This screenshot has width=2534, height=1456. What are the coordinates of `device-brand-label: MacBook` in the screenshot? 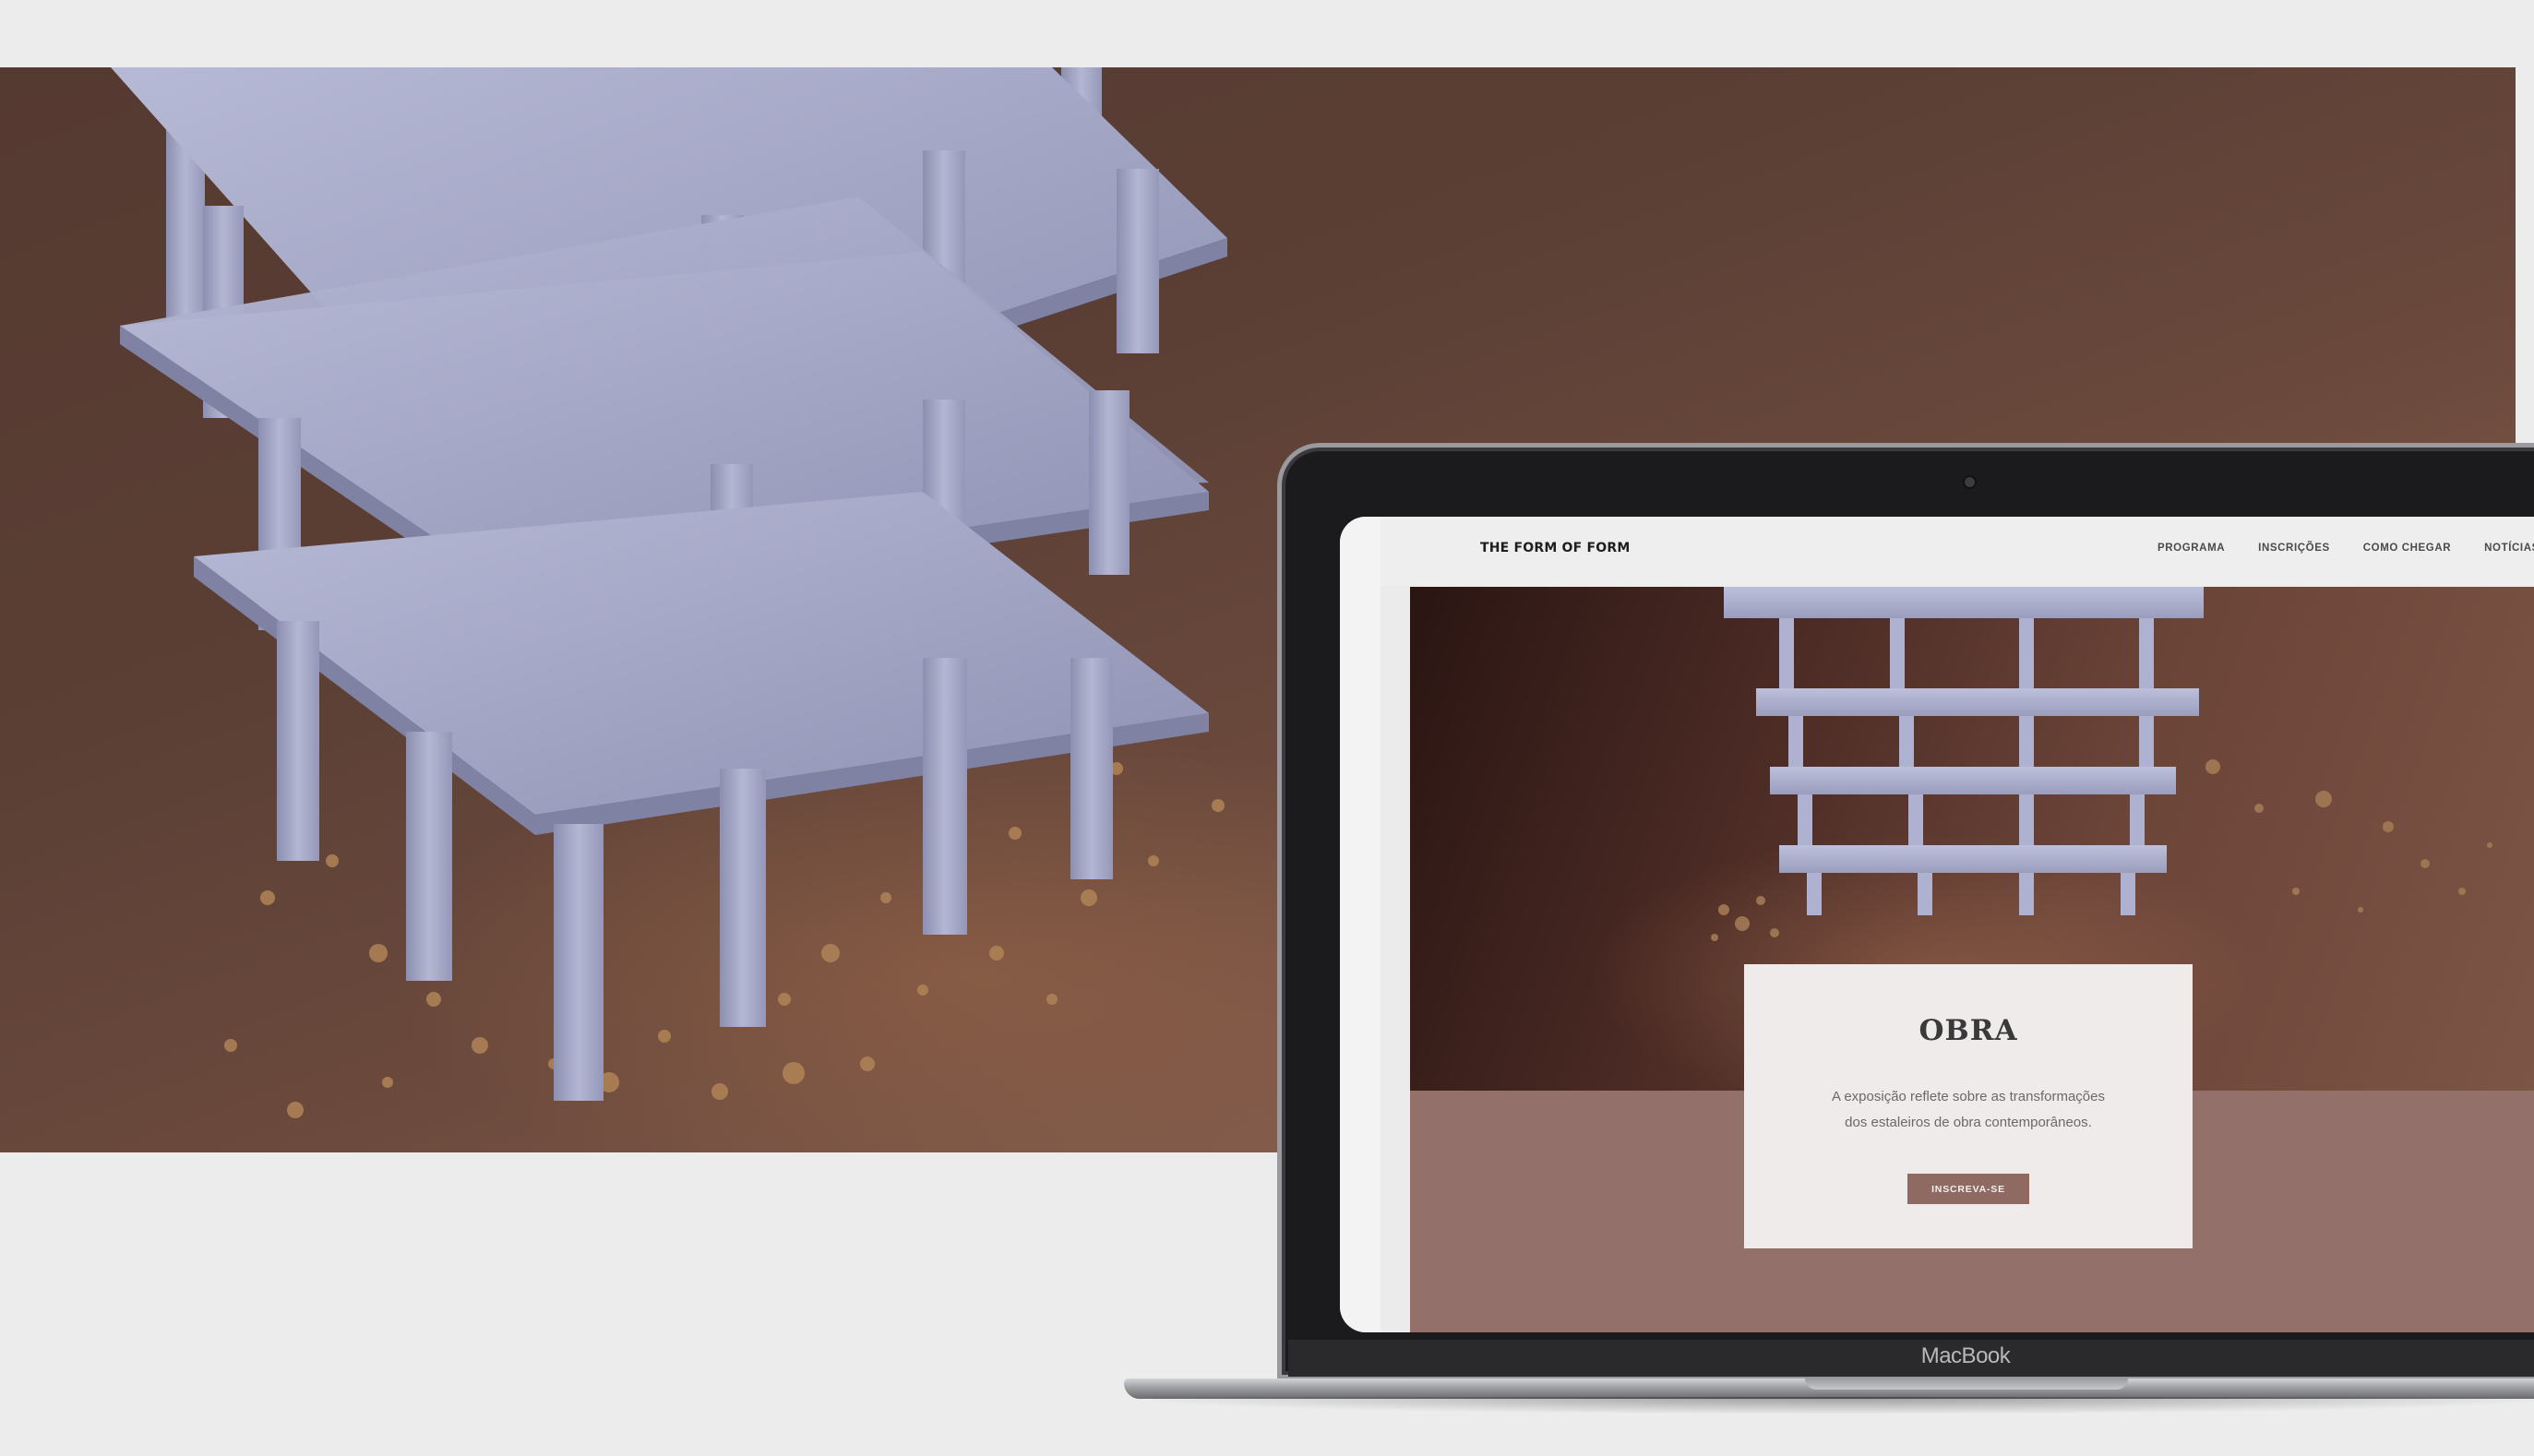 It's located at (1965, 1355).